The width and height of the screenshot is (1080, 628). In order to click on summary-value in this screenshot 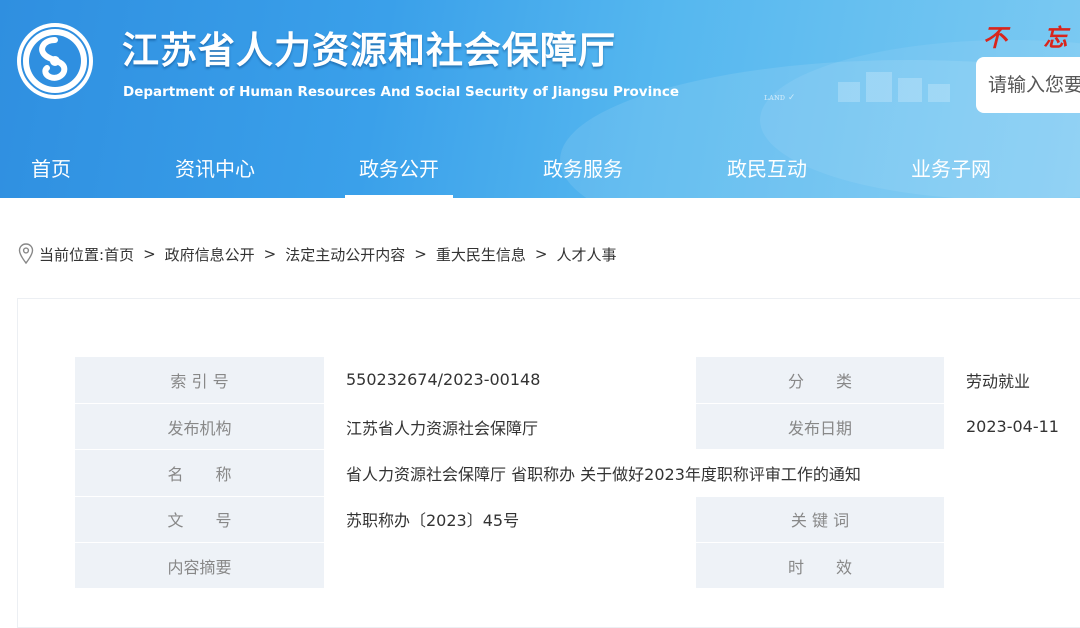, I will do `click(510, 566)`.